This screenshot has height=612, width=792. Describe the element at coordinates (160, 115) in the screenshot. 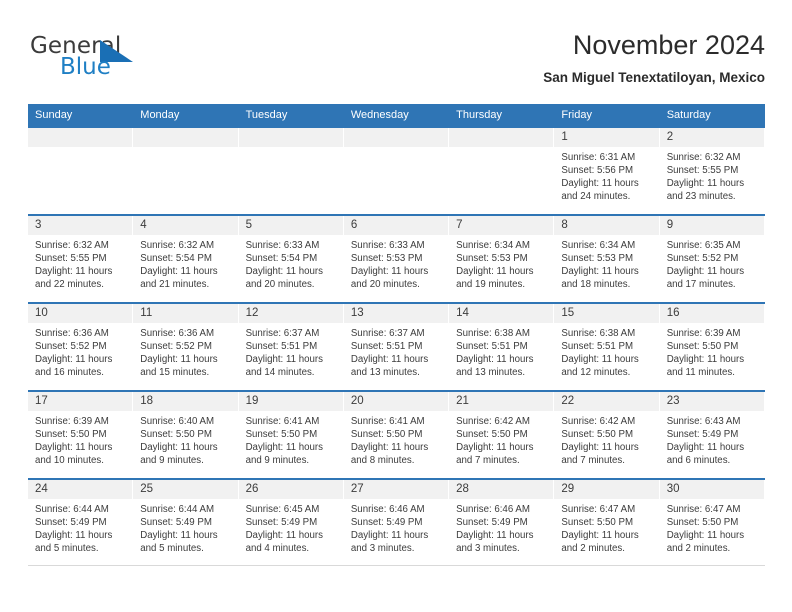

I see `weekday-header-monday: Monday` at that location.